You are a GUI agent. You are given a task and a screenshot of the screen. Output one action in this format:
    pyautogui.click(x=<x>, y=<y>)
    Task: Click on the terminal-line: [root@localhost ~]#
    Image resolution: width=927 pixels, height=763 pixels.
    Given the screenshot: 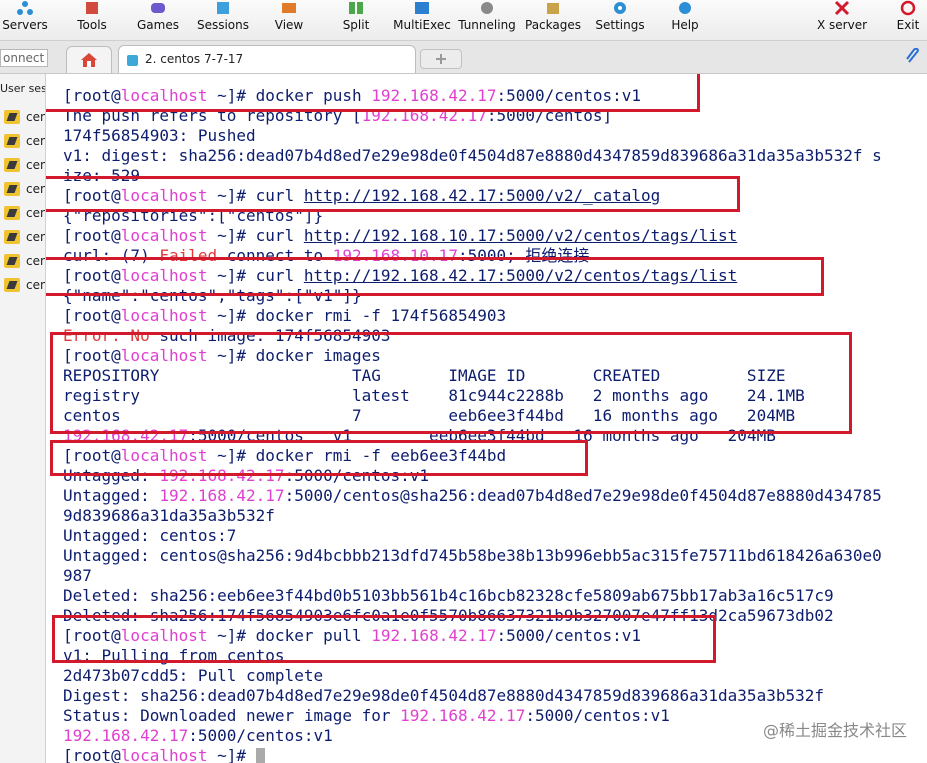 What is the action you would take?
    pyautogui.click(x=164, y=754)
    